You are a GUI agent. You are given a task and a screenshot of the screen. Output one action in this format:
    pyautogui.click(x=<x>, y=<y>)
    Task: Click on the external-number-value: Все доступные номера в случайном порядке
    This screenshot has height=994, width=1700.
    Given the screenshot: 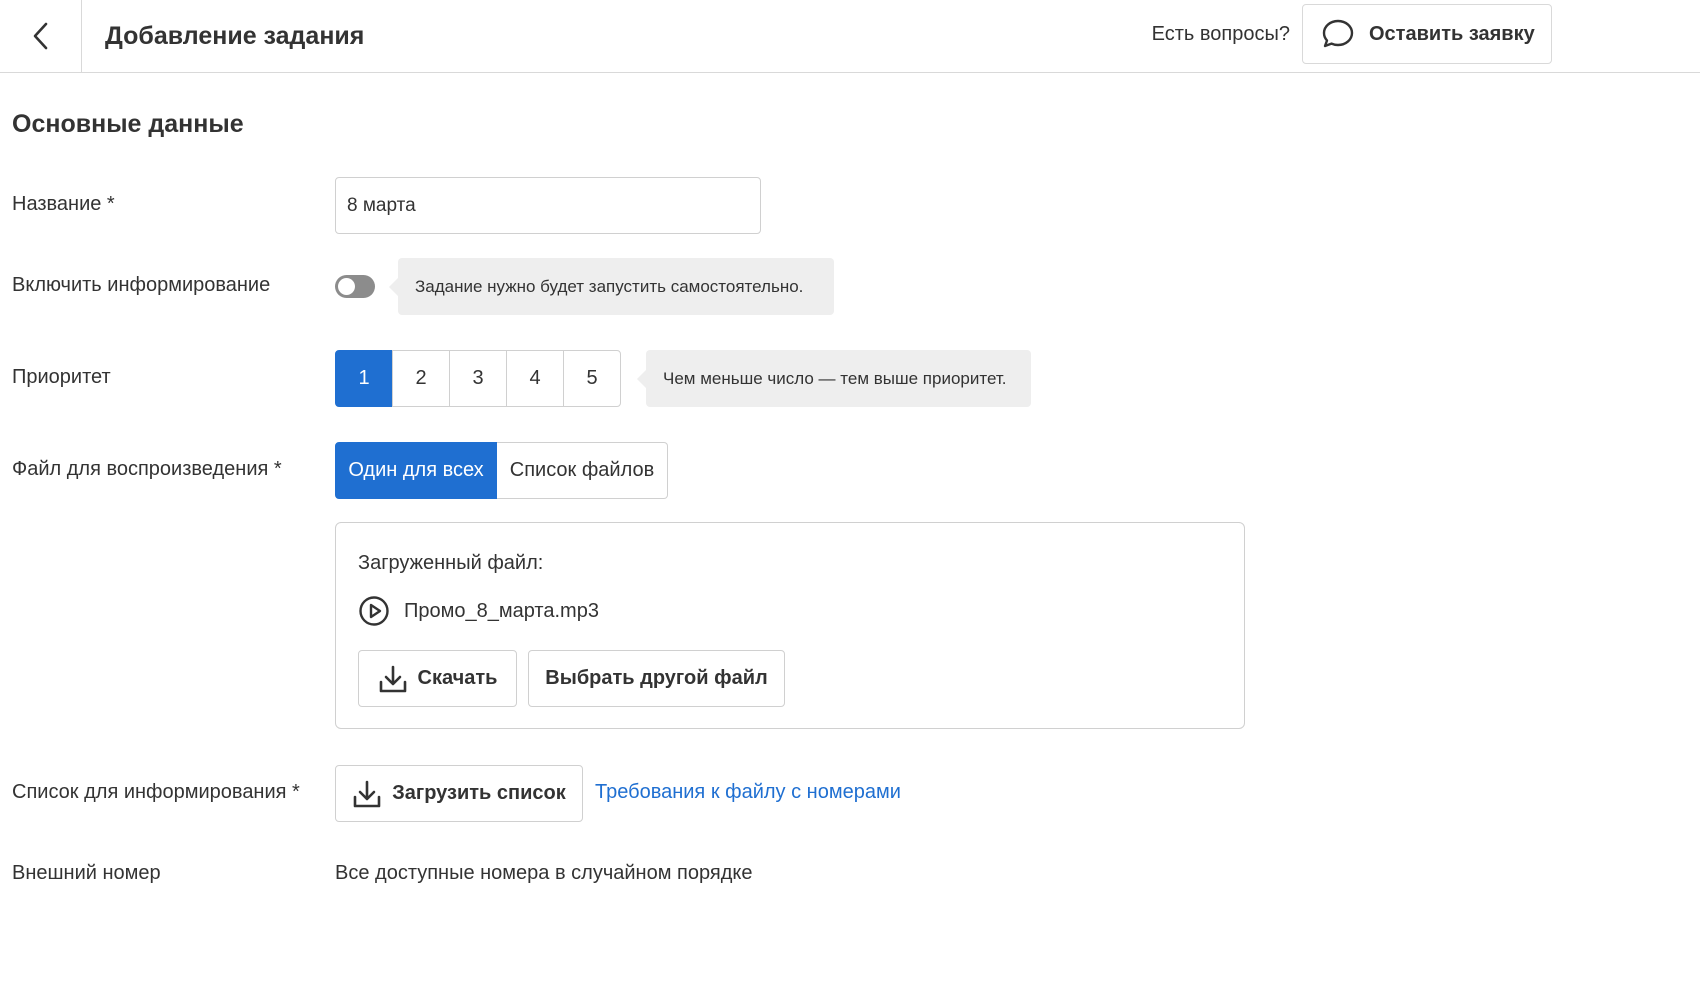 What is the action you would take?
    pyautogui.click(x=544, y=873)
    